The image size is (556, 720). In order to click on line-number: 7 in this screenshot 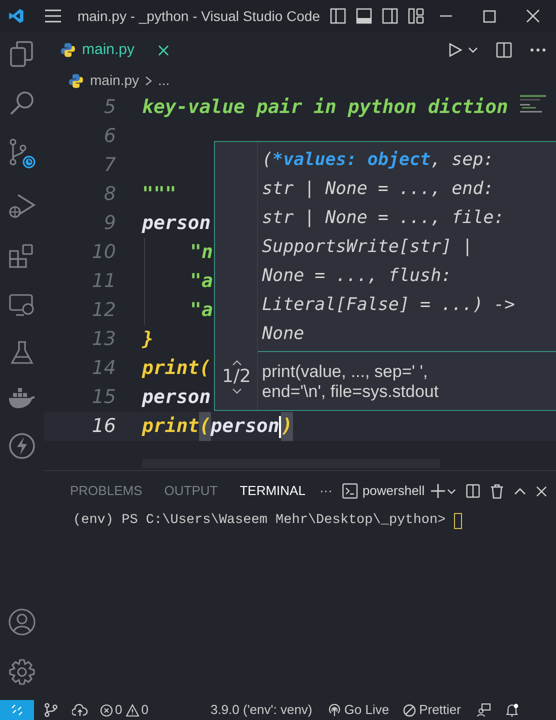, I will do `click(109, 165)`.